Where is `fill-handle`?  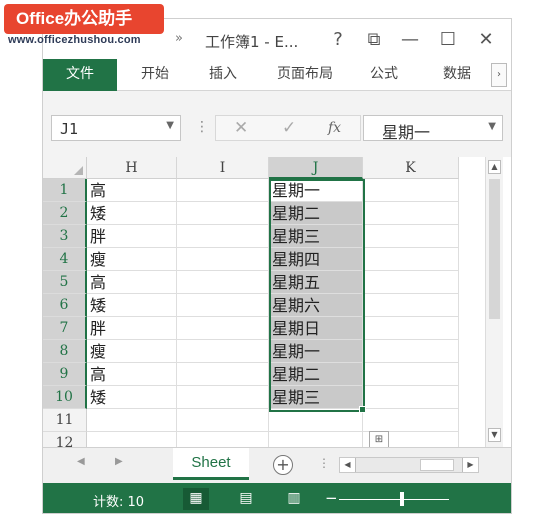 fill-handle is located at coordinates (362, 409).